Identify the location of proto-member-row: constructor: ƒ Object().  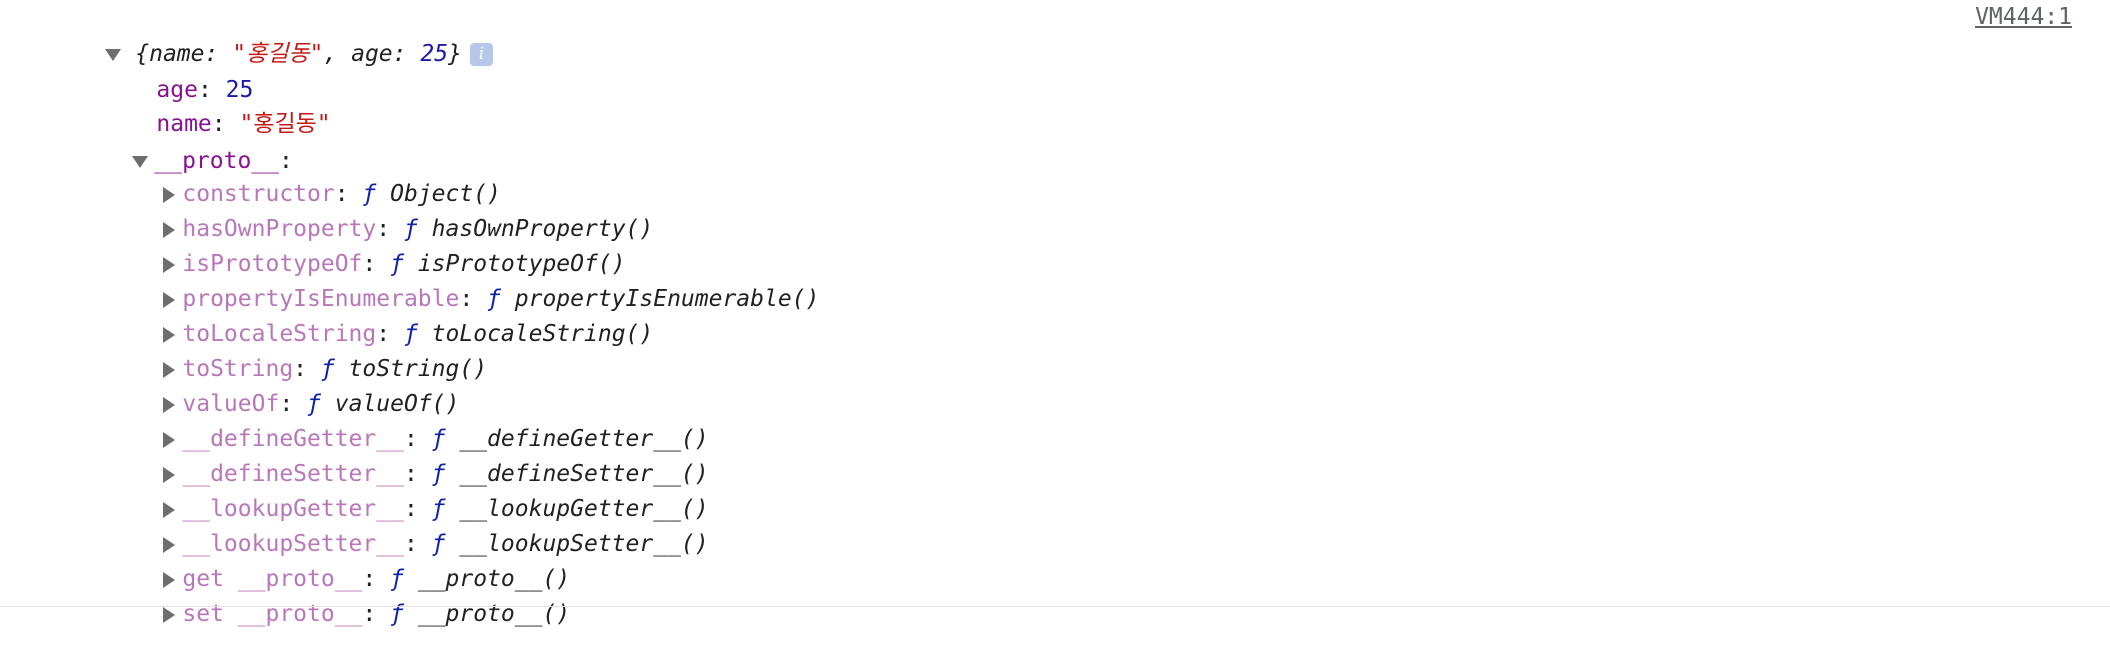
(304, 174).